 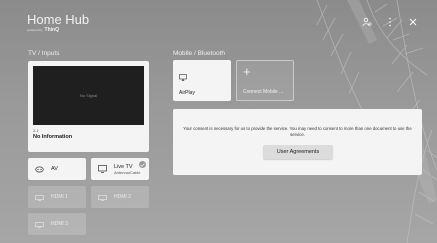 I want to click on mobile-bluetooth-title: Mobile / Bluetooth, so click(x=199, y=53).